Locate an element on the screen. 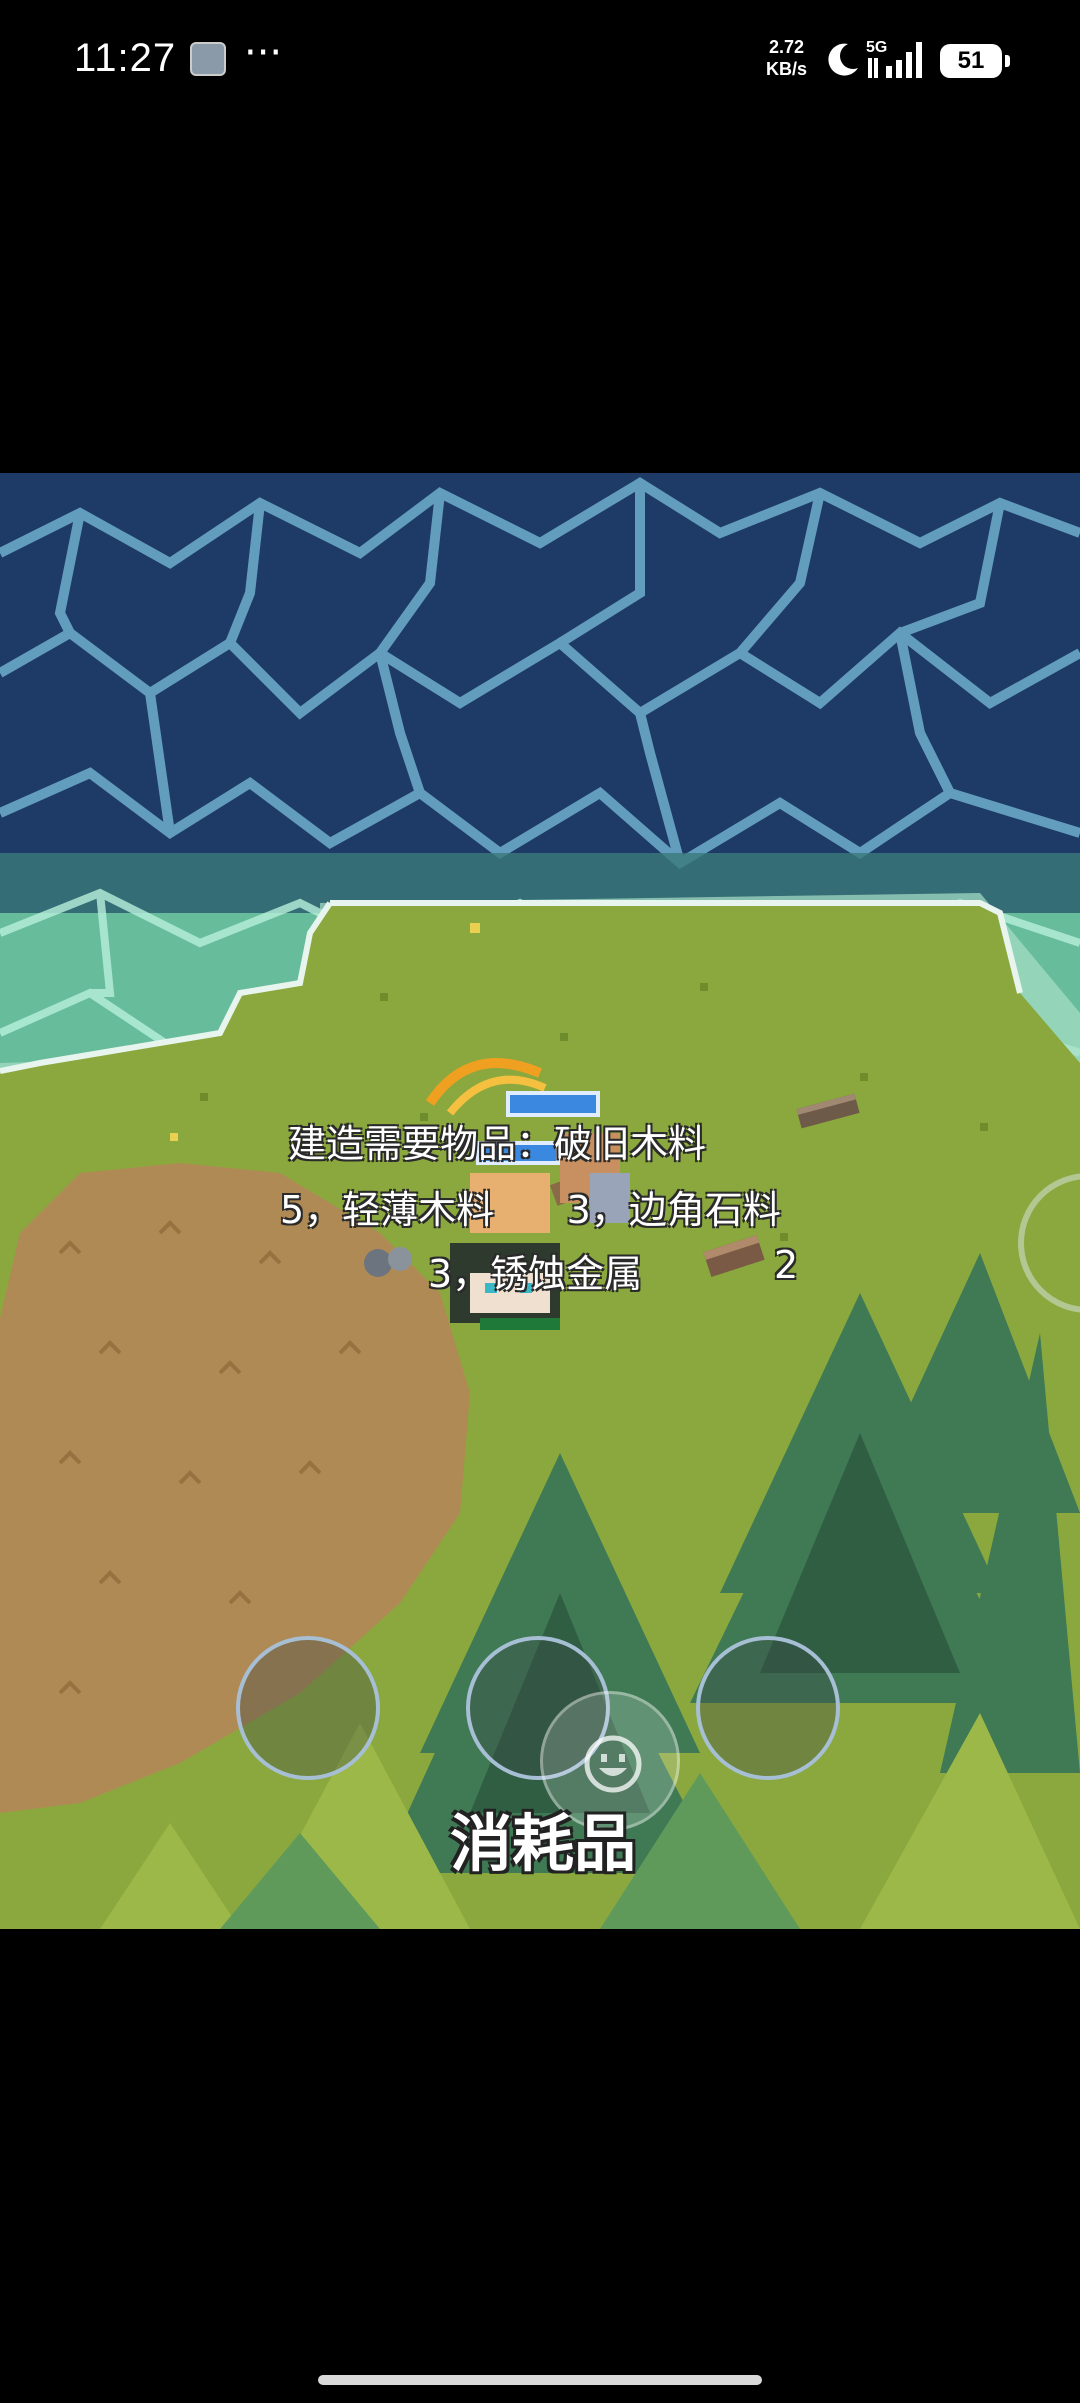 The image size is (1080, 2403). network-speed-unit: KB/s is located at coordinates (787, 69).